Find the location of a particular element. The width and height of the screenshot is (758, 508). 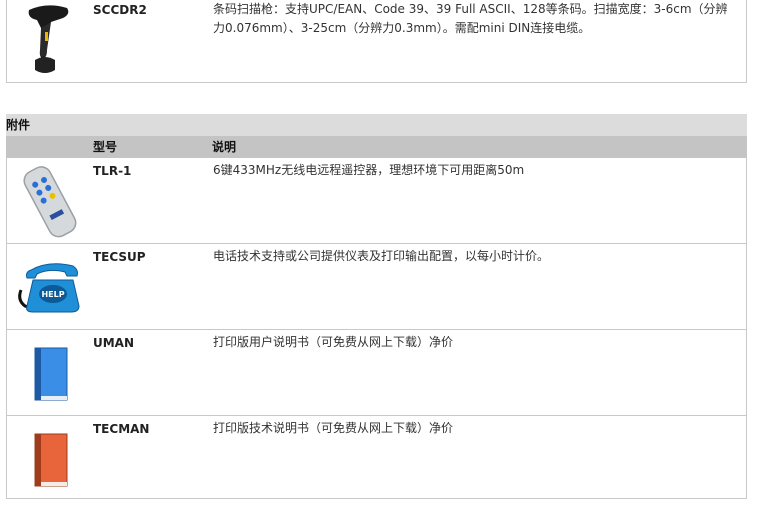

item-description: 电话技术支持或公司提供仪表及打印输出配置，以每小时计价。 is located at coordinates (381, 256).